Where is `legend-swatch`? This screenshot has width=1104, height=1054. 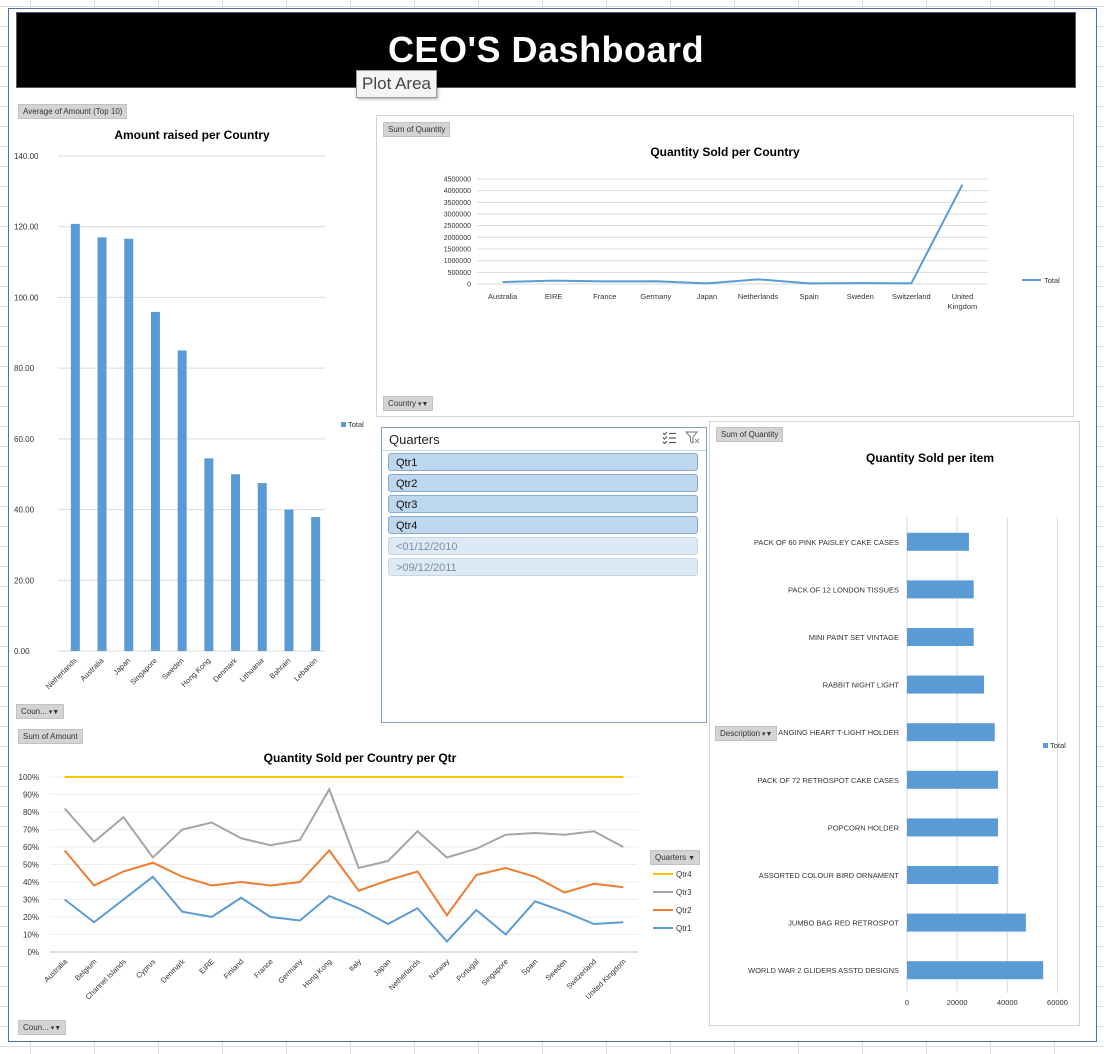
legend-swatch is located at coordinates (343, 424).